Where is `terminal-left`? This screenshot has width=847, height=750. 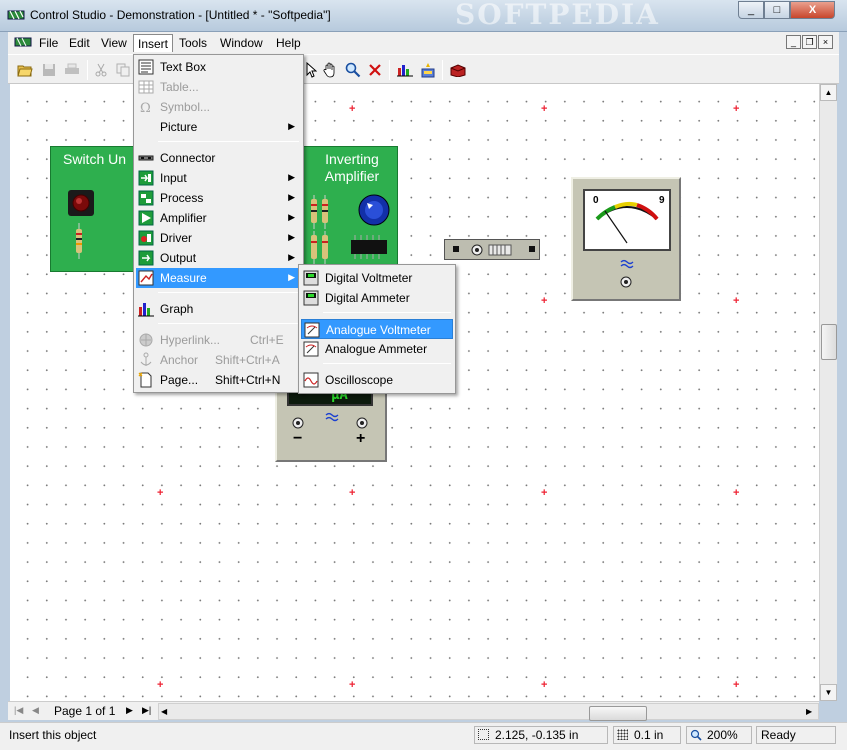 terminal-left is located at coordinates (456, 249).